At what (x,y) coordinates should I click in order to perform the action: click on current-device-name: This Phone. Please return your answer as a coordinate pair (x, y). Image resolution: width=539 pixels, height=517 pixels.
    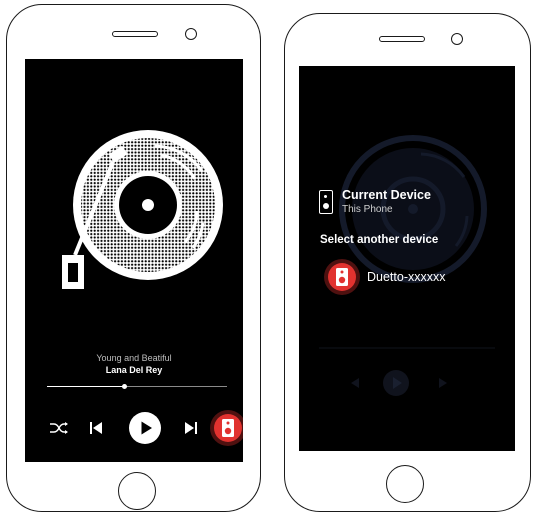
    Looking at the image, I should click on (367, 209).